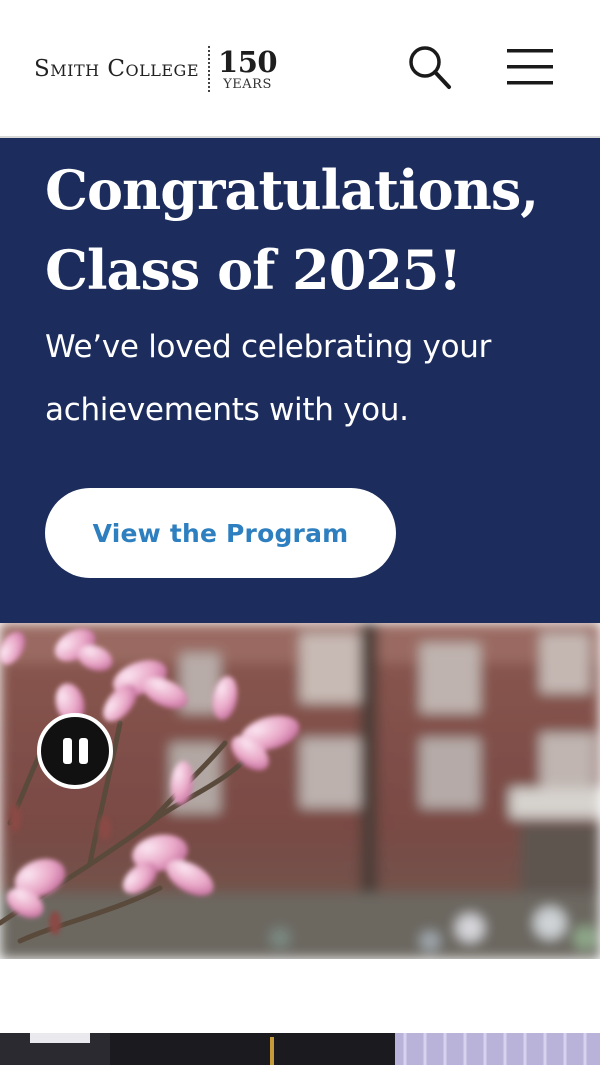  What do you see at coordinates (220, 533) in the screenshot?
I see `view-program-button: View the Program` at bounding box center [220, 533].